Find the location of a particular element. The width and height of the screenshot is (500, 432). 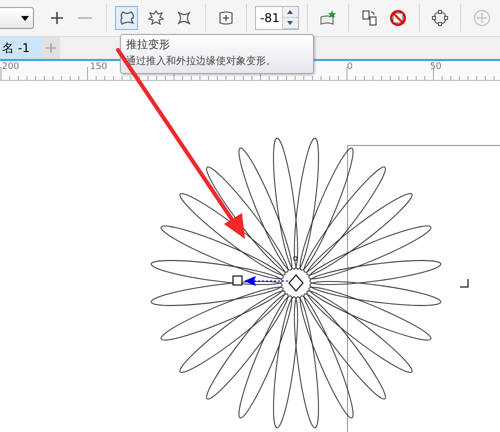

direction-arrow is located at coordinates (267, 281).